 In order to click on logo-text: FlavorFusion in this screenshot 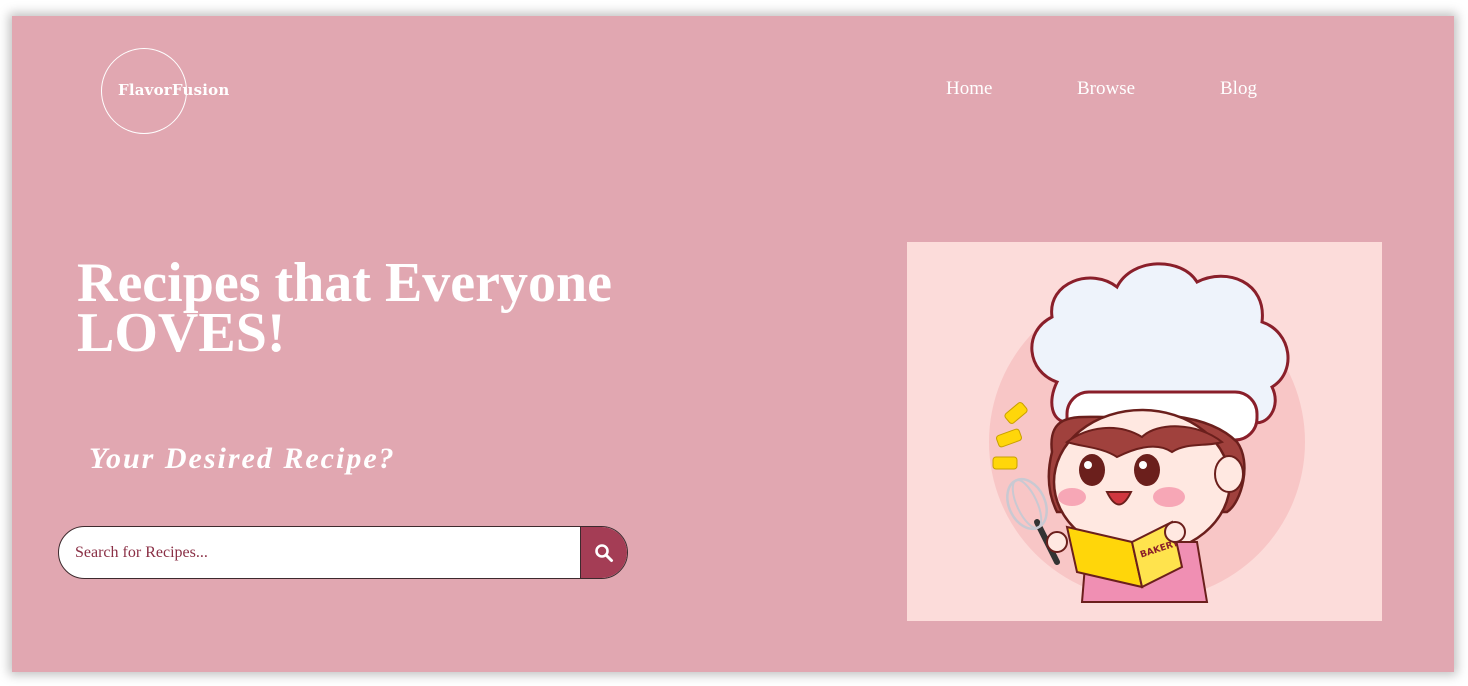, I will do `click(173, 90)`.